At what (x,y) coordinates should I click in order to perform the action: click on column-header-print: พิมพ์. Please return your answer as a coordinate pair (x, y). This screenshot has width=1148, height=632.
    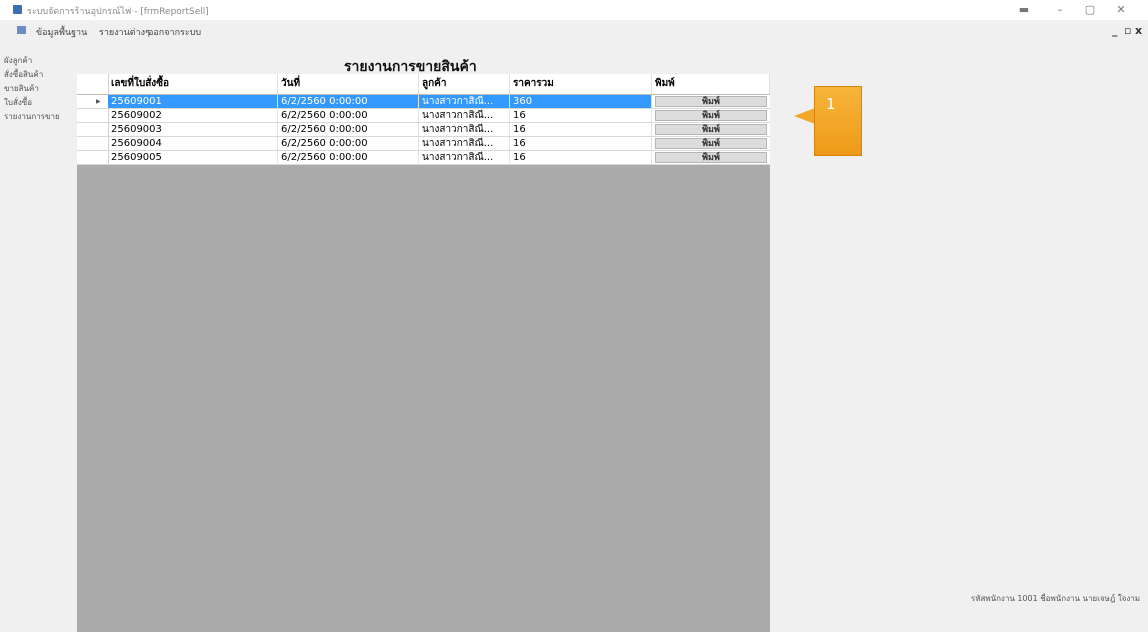
    Looking at the image, I should click on (711, 84).